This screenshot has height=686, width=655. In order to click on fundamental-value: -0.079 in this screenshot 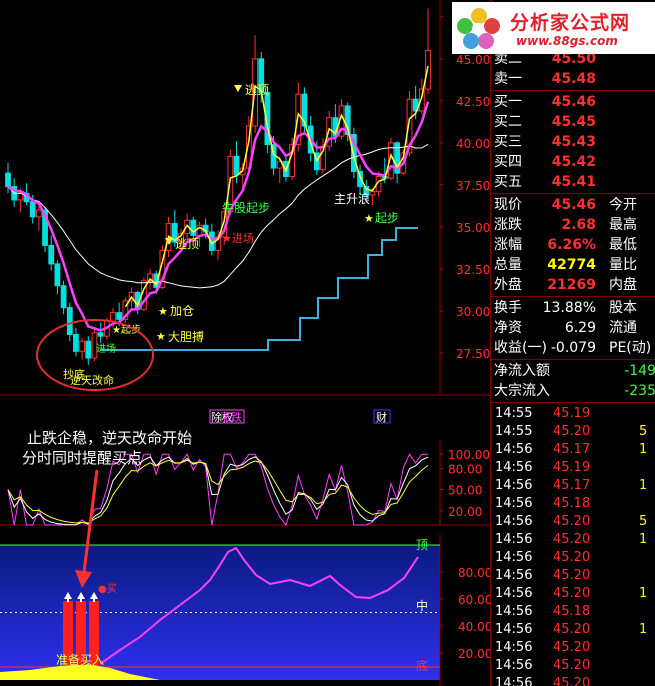, I will do `click(573, 348)`.